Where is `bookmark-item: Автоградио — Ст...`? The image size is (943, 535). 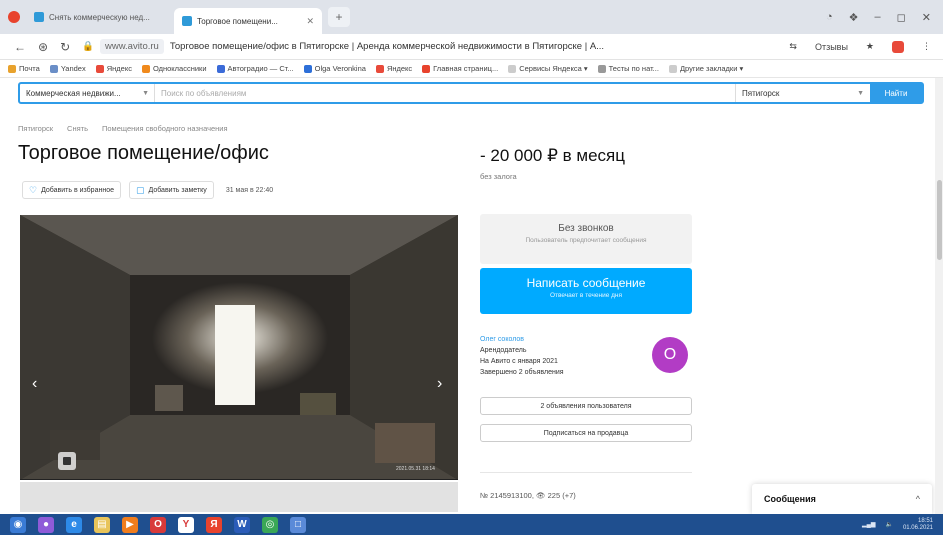
bookmark-item: Автоградио — Ст... is located at coordinates (255, 68).